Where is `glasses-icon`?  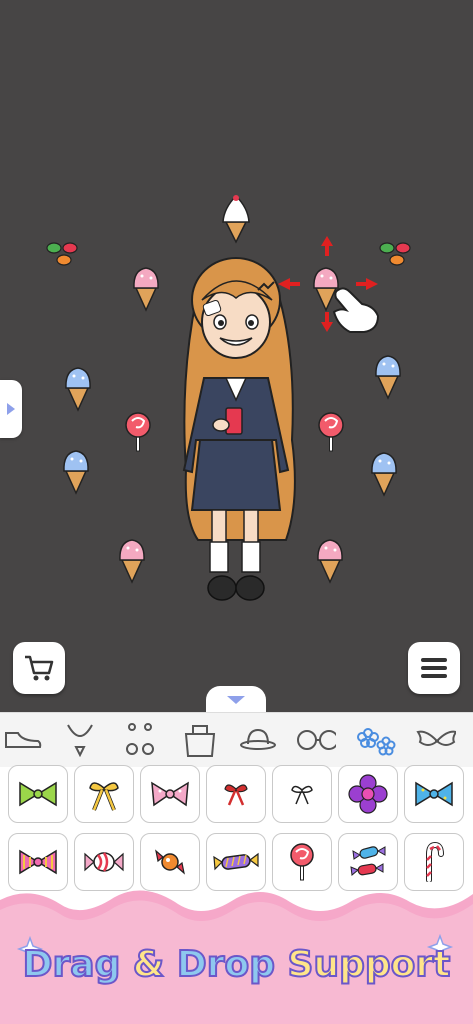 glasses-icon is located at coordinates (316, 740).